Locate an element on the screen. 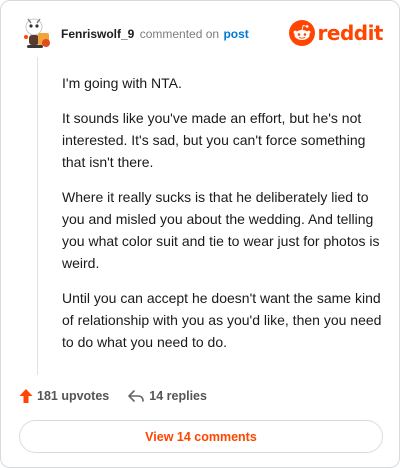 The height and width of the screenshot is (468, 400). comment-actions: 181 upvotes 14 replies is located at coordinates (113, 396).